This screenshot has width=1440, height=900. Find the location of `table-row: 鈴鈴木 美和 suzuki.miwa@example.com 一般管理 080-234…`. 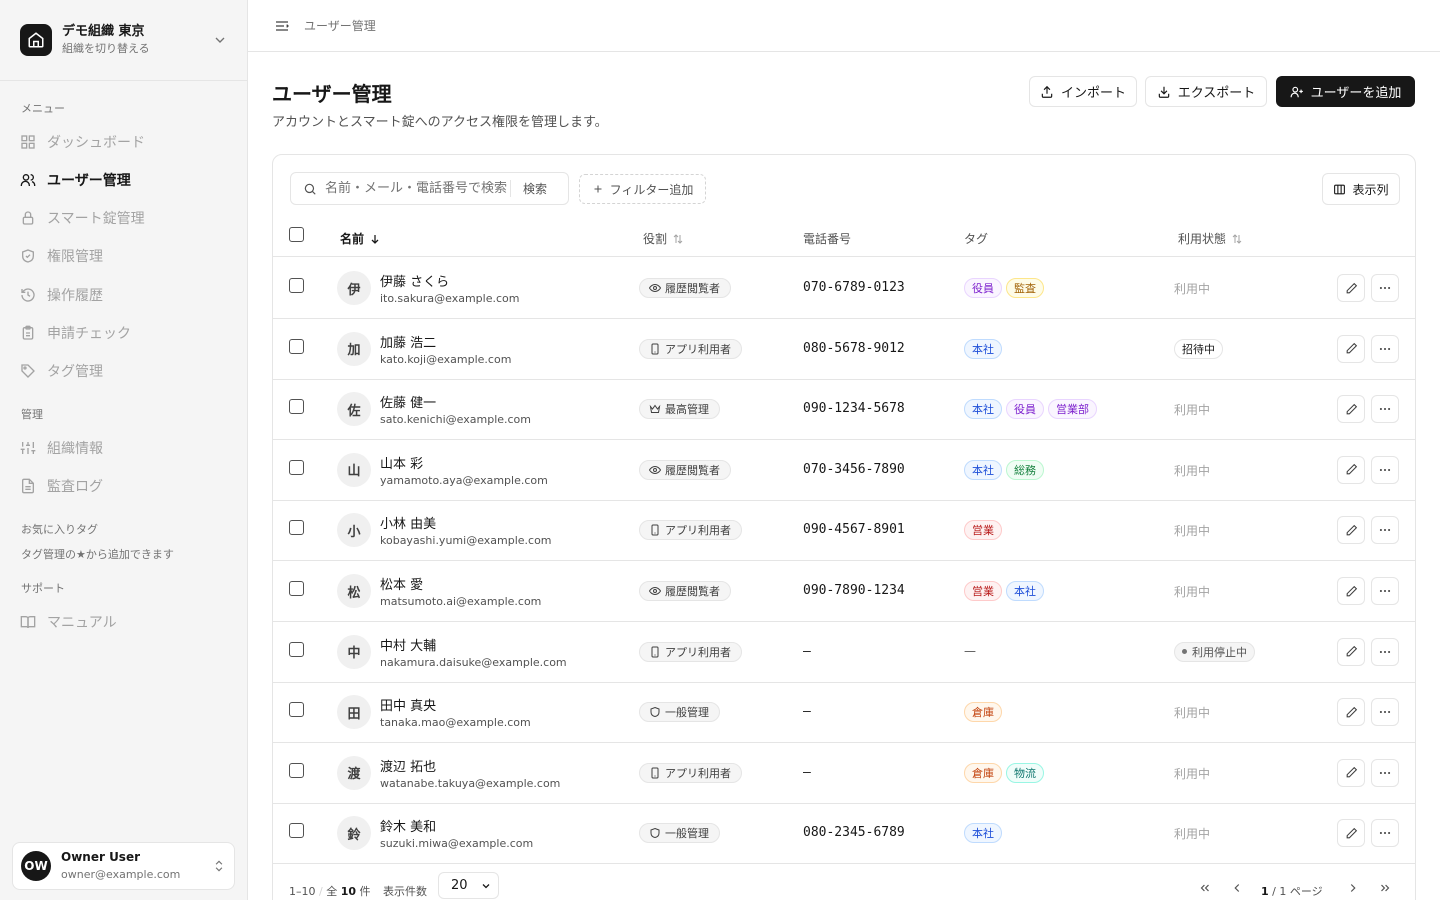

table-row: 鈴鈴木 美和 suzuki.miwa@example.com 一般管理 080-234… is located at coordinates (844, 834).